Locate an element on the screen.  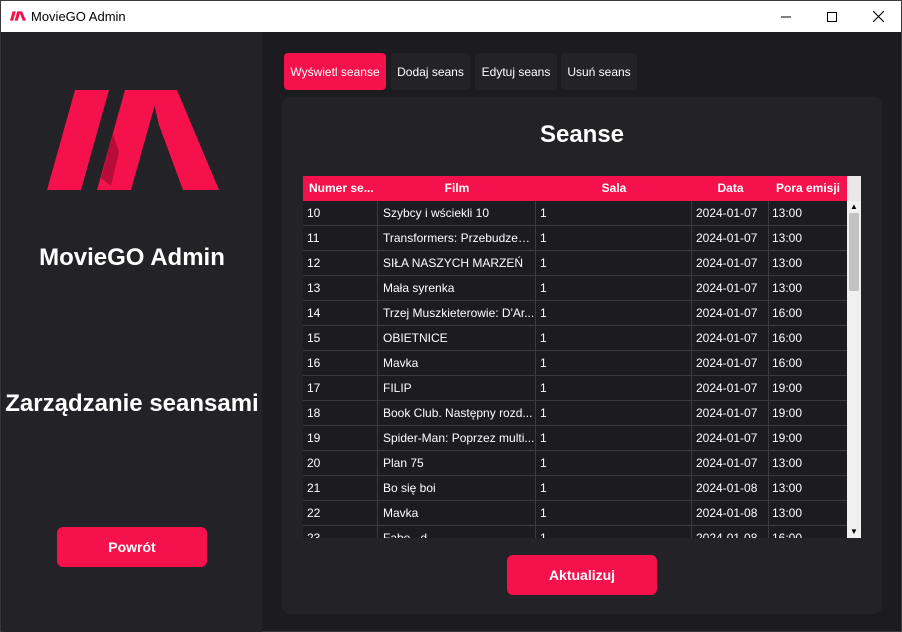
table-cell: 13 is located at coordinates (340, 288).